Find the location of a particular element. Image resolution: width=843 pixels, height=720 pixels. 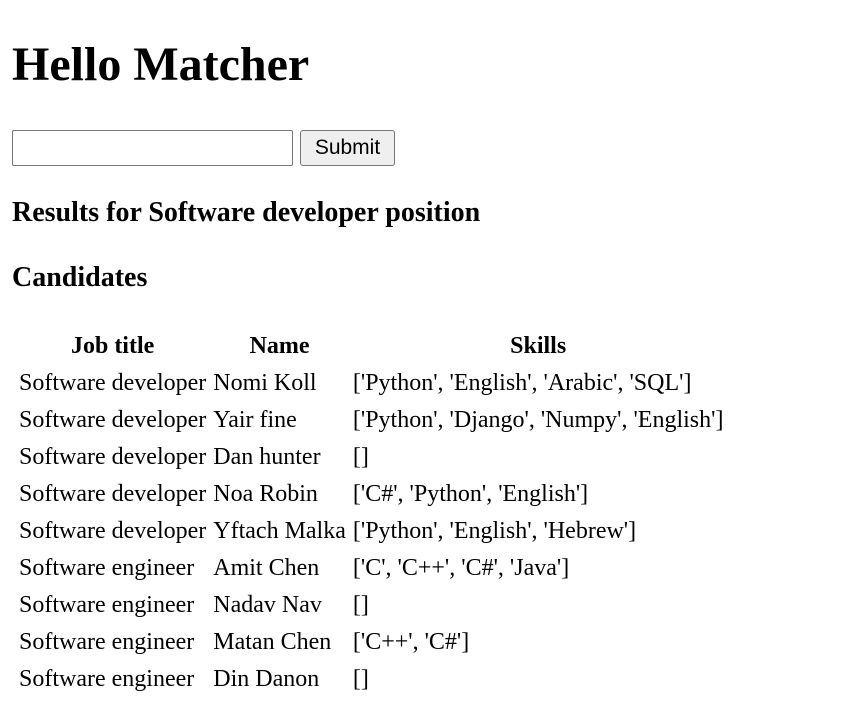

results-heading: Results for Software developer position is located at coordinates (246, 212).